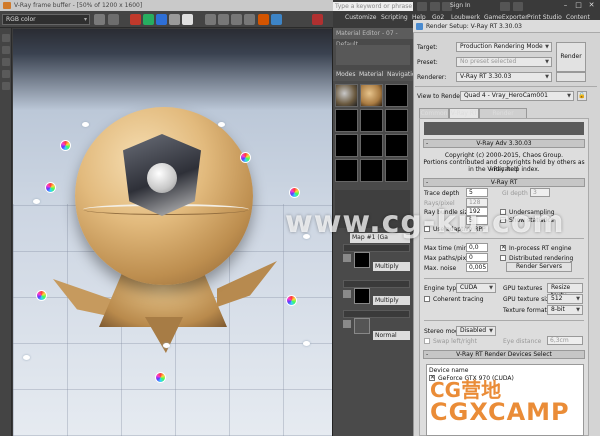 Image resolution: width=600 pixels, height=436 pixels. What do you see at coordinates (46, 19) in the screenshot?
I see `channel-select: RGB color ▾` at bounding box center [46, 19].